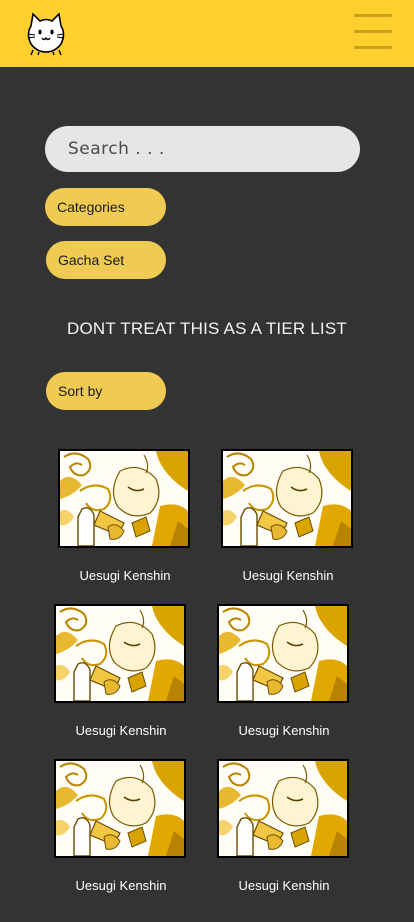 The width and height of the screenshot is (414, 922). What do you see at coordinates (202, 149) in the screenshot?
I see `search-input` at bounding box center [202, 149].